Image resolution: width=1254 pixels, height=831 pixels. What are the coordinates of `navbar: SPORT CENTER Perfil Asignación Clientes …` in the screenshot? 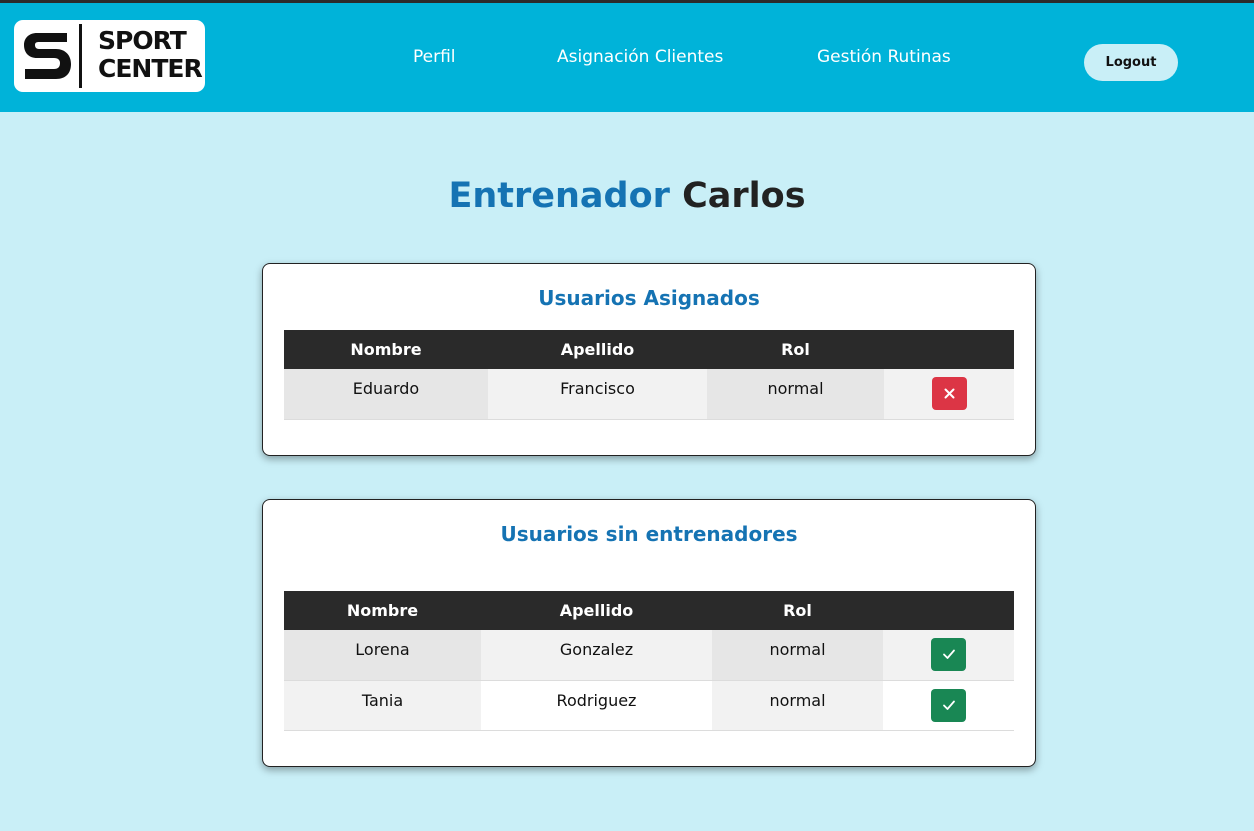 It's located at (627, 57).